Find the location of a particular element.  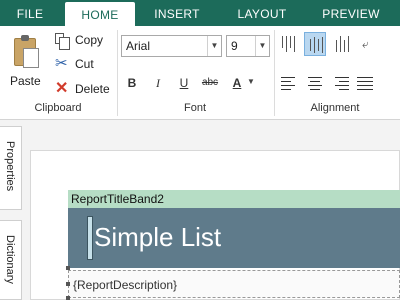

align-middle-button is located at coordinates (315, 44).